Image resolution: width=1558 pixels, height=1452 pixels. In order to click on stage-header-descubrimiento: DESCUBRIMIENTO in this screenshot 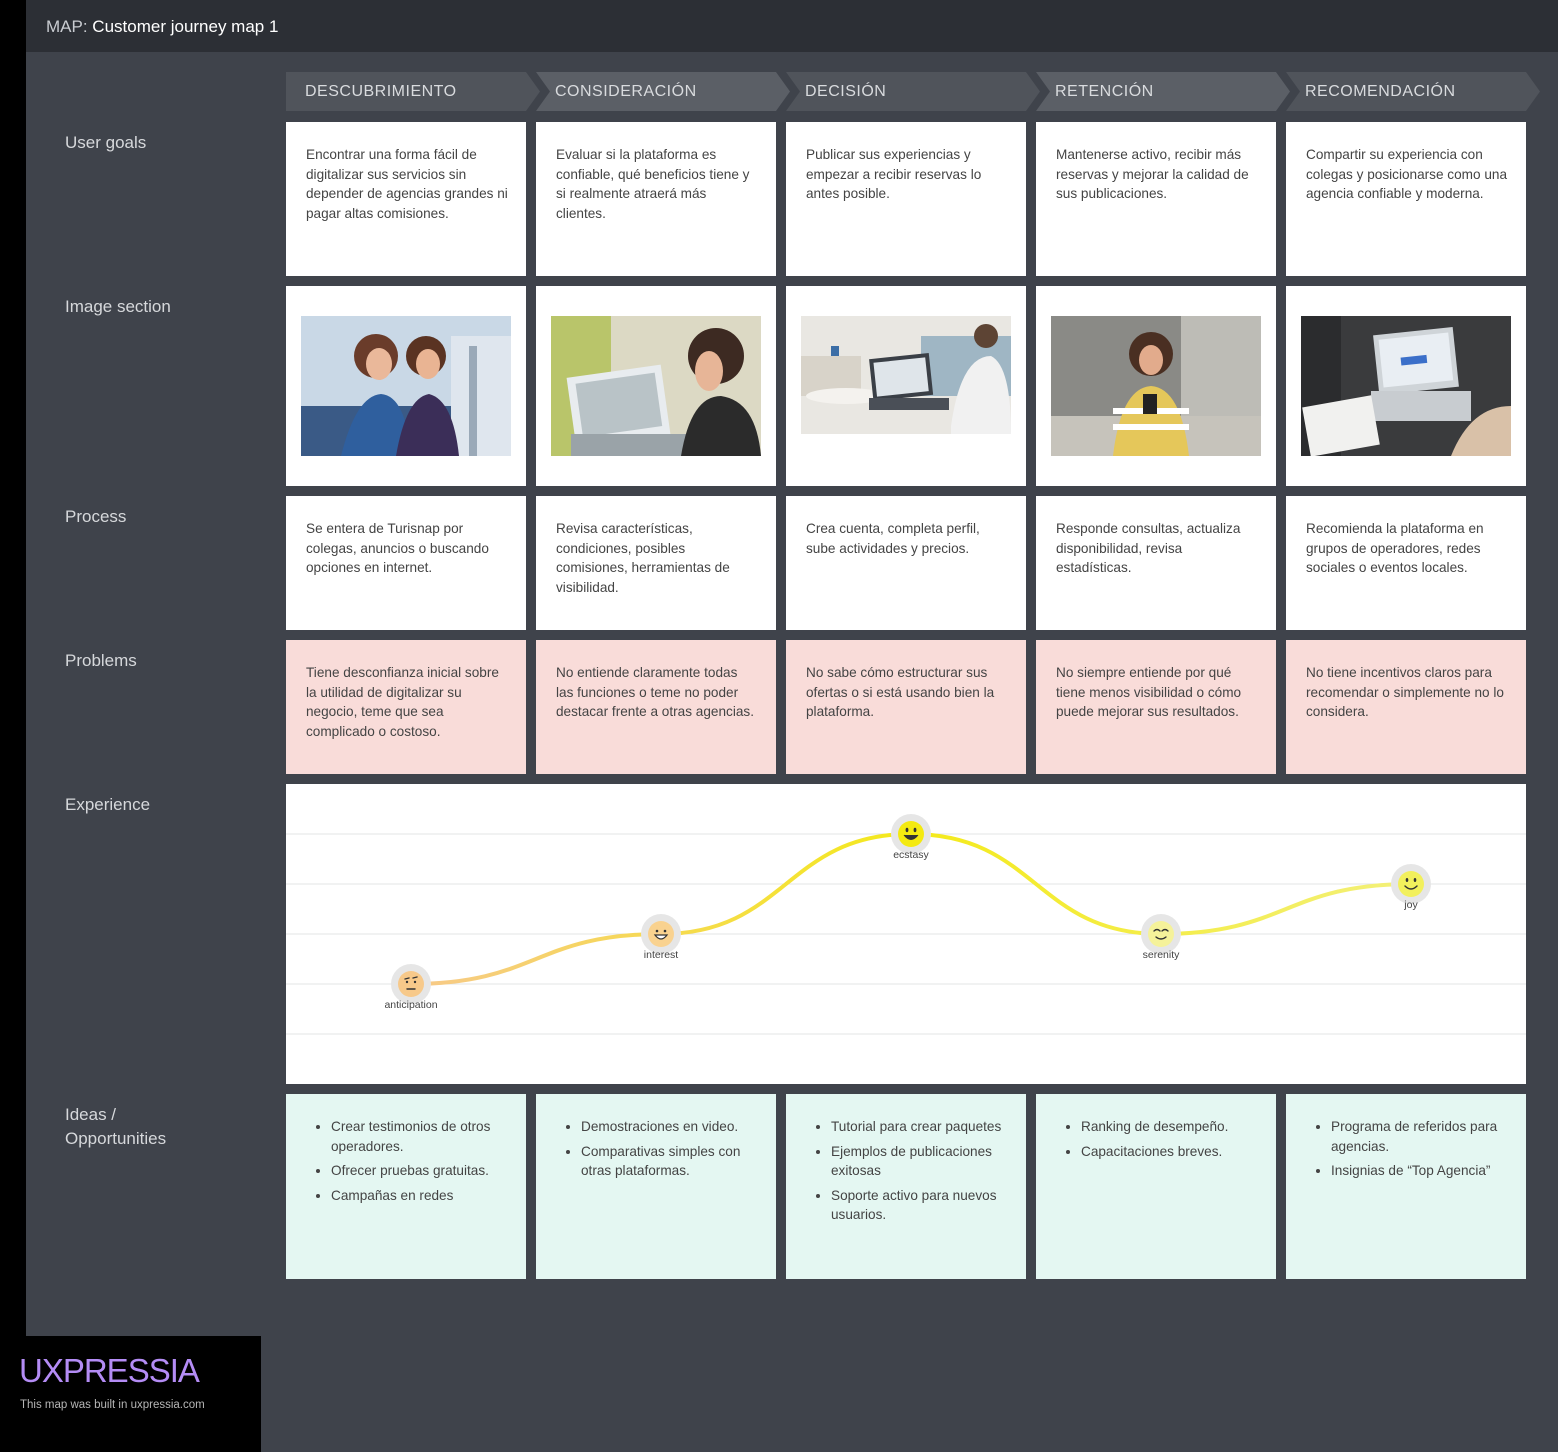, I will do `click(413, 91)`.